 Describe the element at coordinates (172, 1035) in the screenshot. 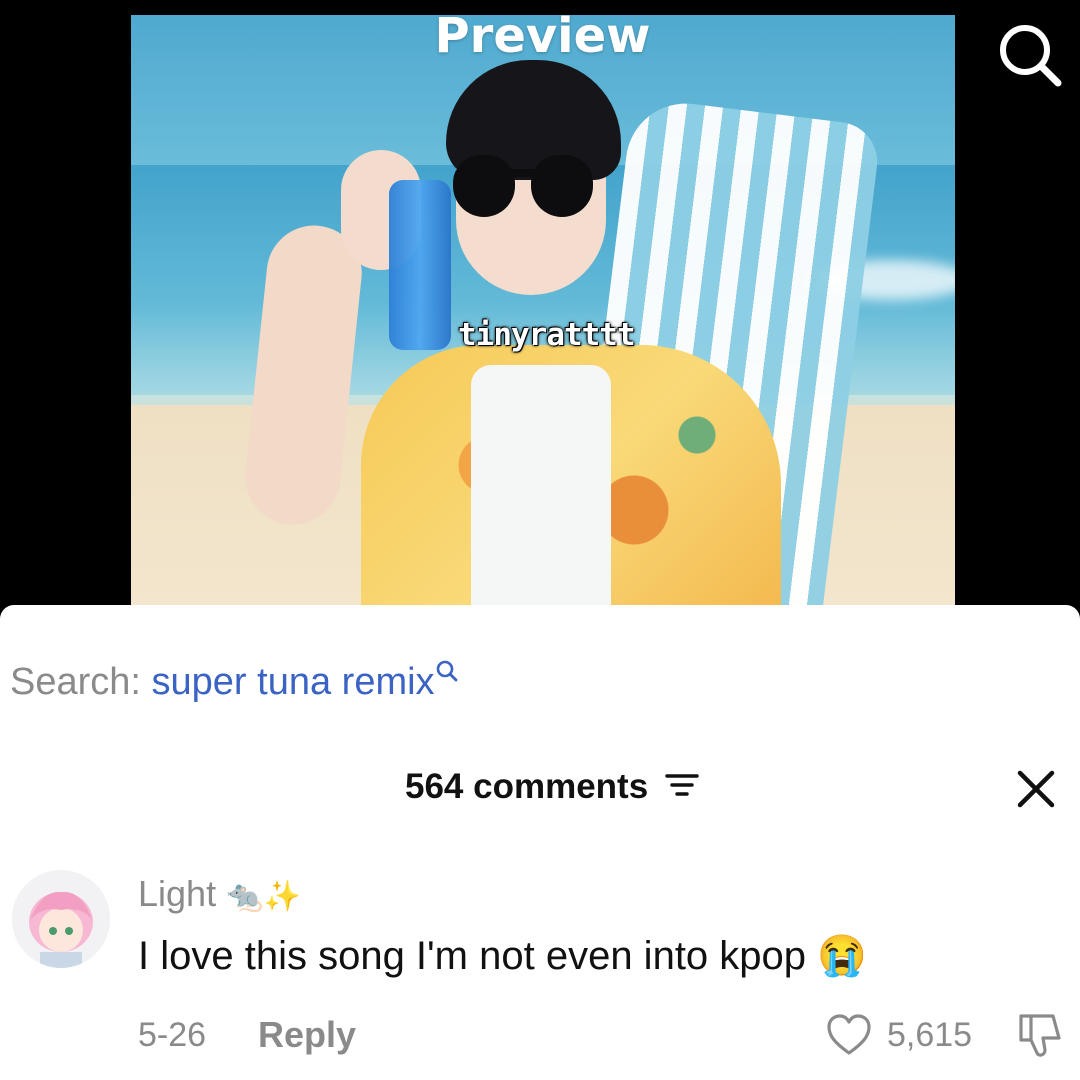

I see `comment-date: 5-26` at that location.